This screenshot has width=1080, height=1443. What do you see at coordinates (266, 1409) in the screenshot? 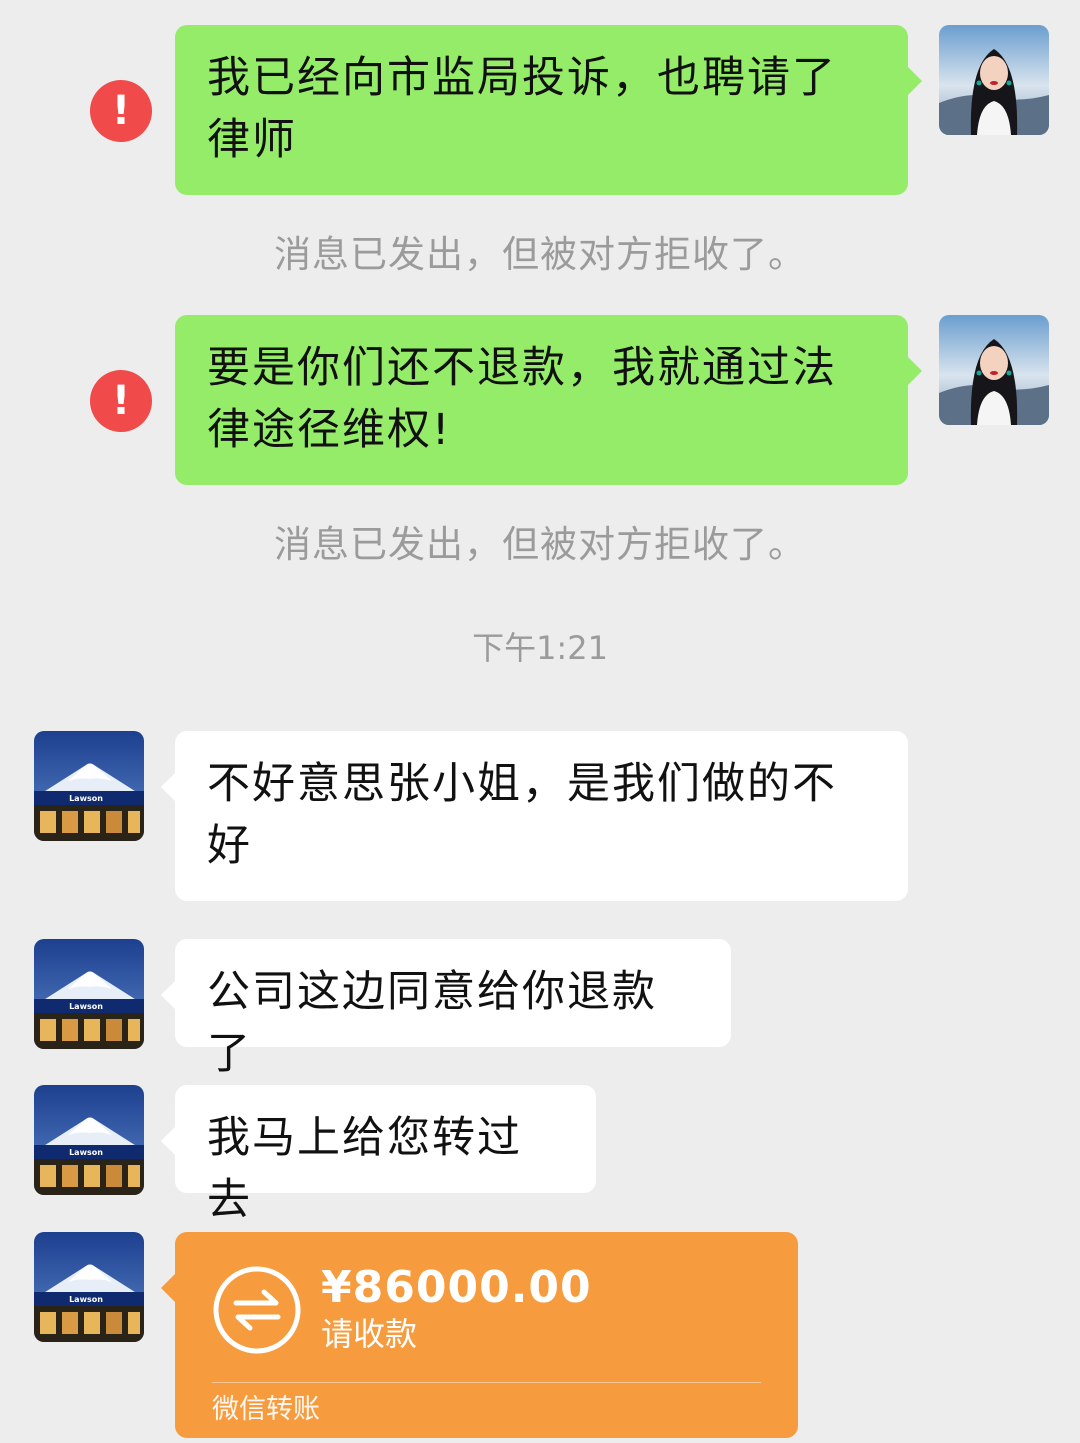
I see `transfer-footer-label: 微信转账` at bounding box center [266, 1409].